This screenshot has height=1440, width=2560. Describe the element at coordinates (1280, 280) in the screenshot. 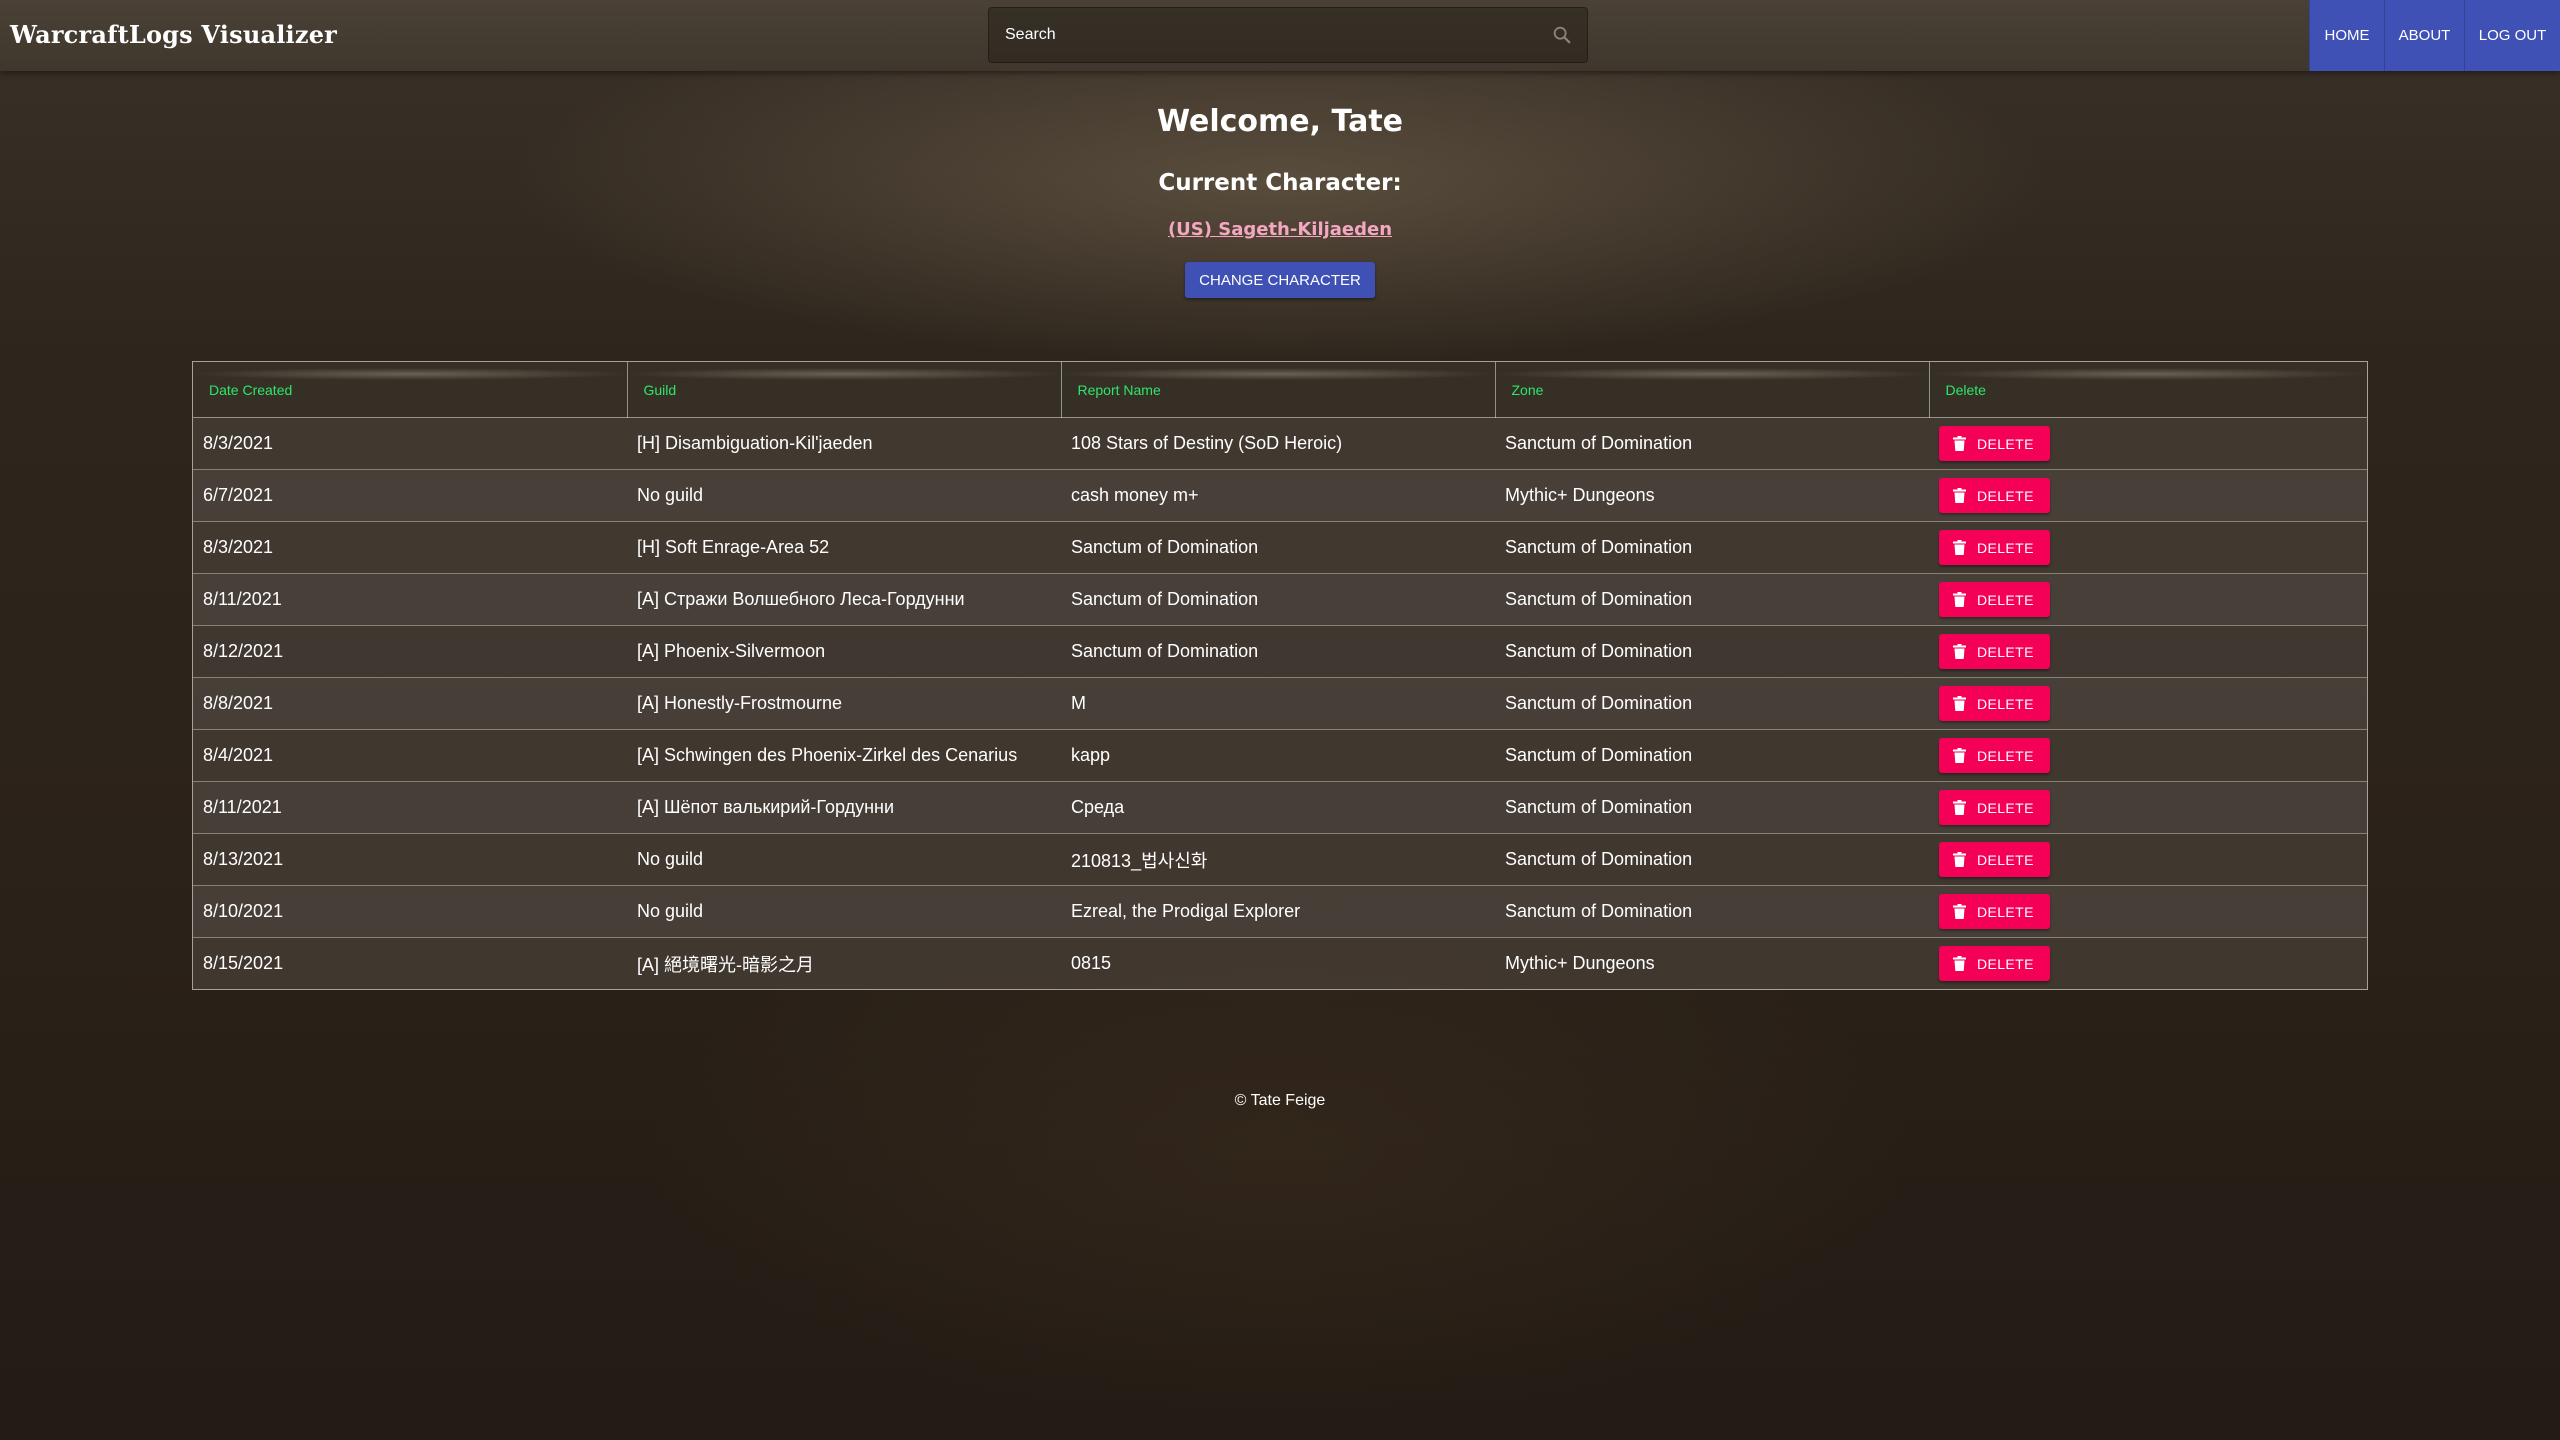

I see `change-character-button: CHANGE CHARACTER` at that location.